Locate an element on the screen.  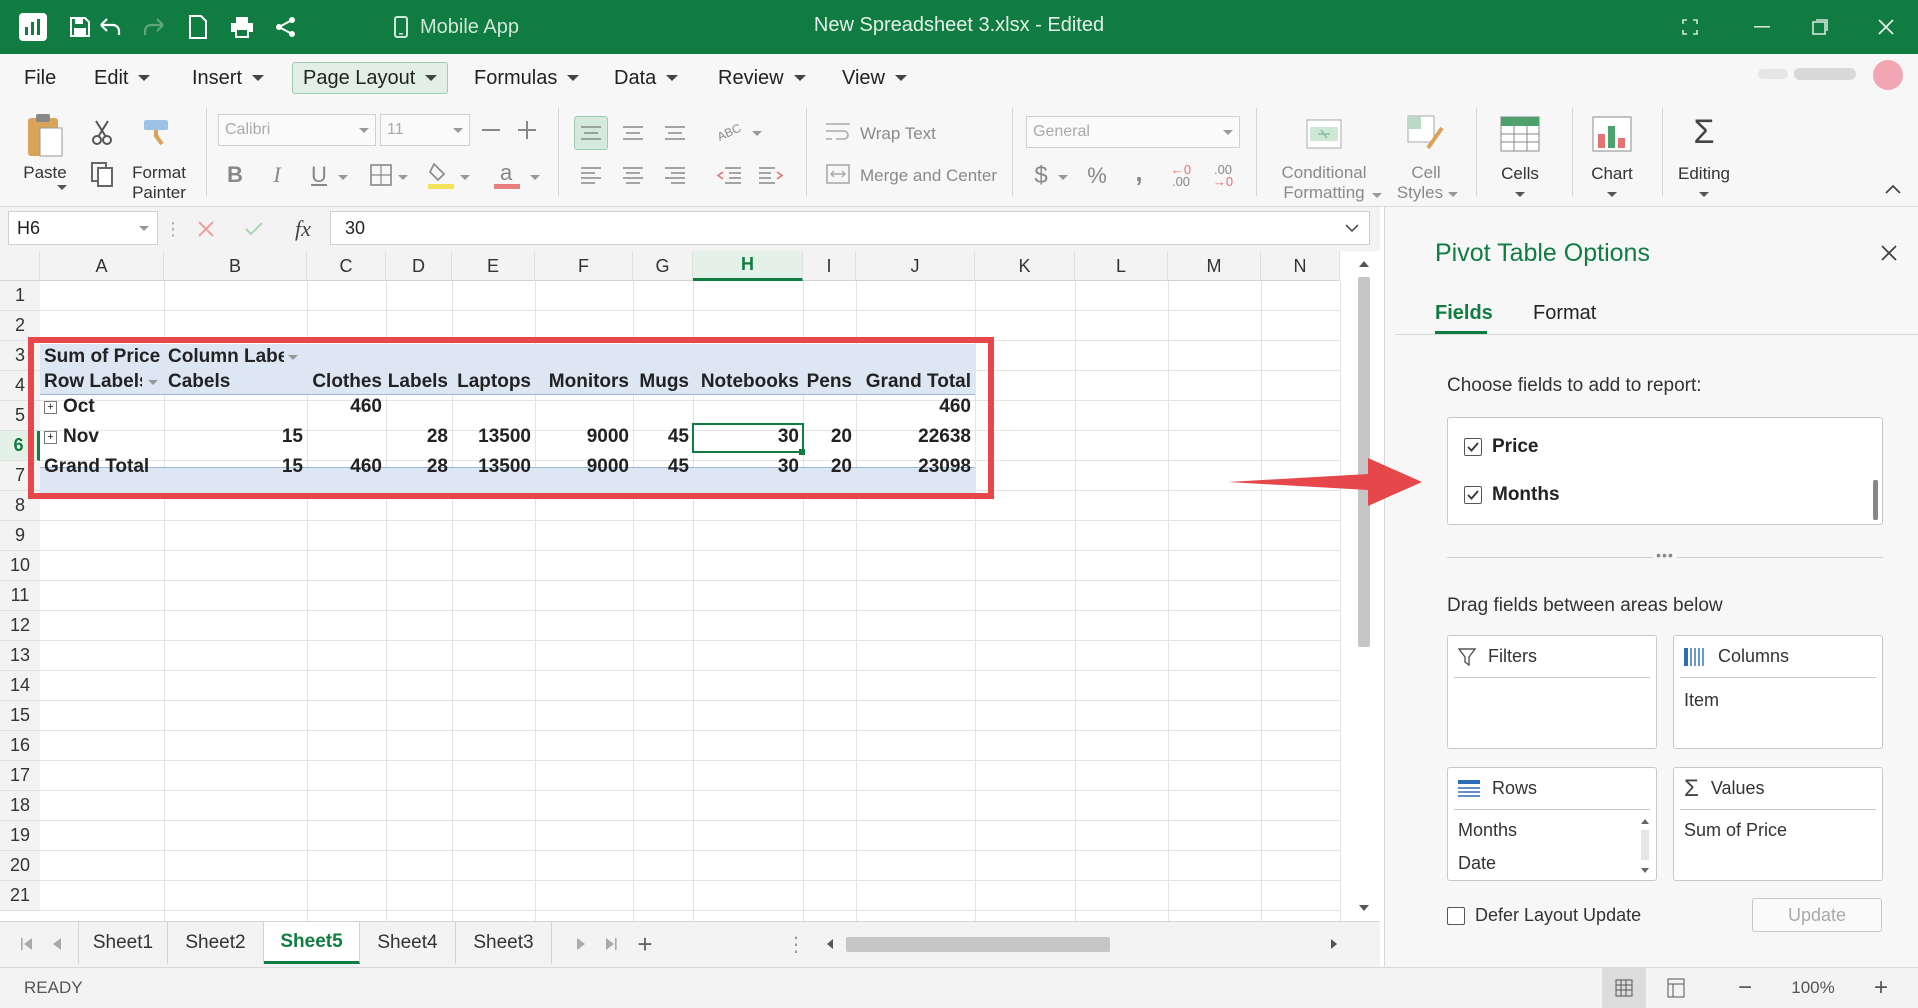
field-list-scroll-thumb is located at coordinates (1875, 500).